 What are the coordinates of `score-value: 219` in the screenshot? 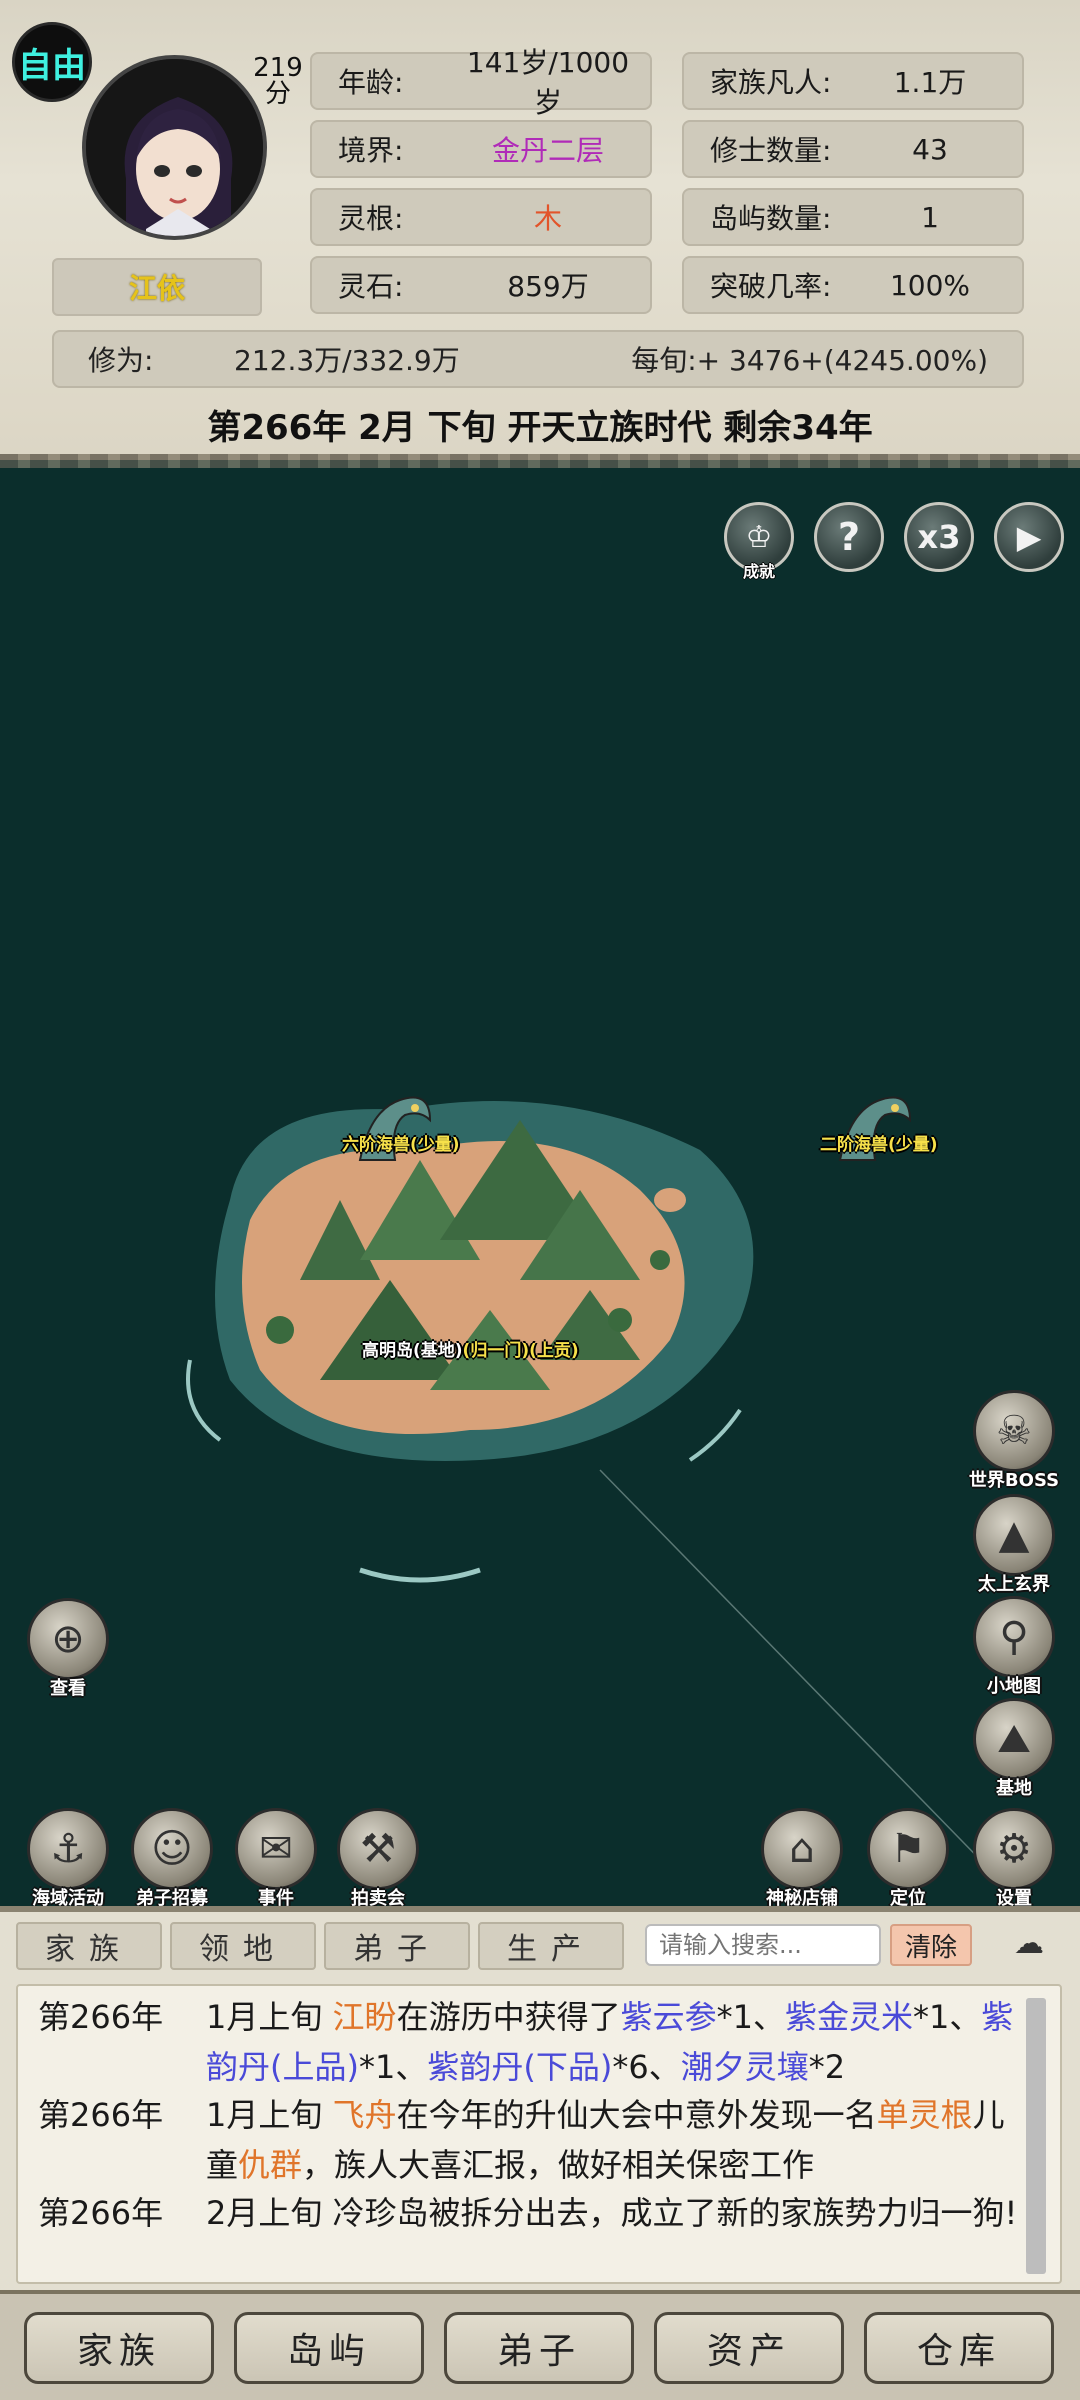 It's located at (278, 68).